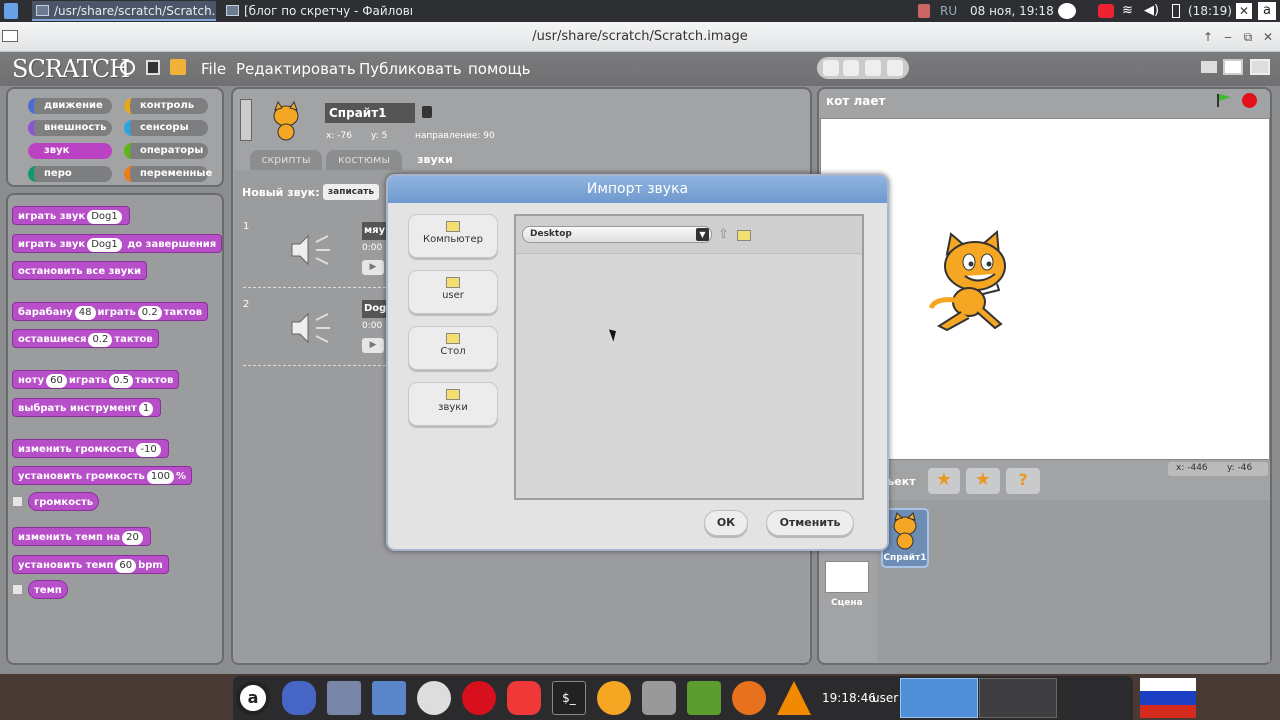 The height and width of the screenshot is (720, 1280). What do you see at coordinates (375, 231) in the screenshot?
I see `sound-name: мяу` at bounding box center [375, 231].